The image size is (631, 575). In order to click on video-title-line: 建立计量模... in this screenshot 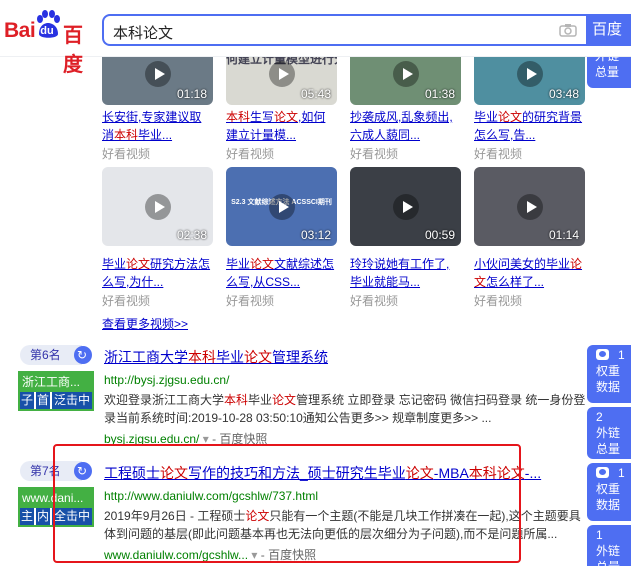, I will do `click(282, 135)`.